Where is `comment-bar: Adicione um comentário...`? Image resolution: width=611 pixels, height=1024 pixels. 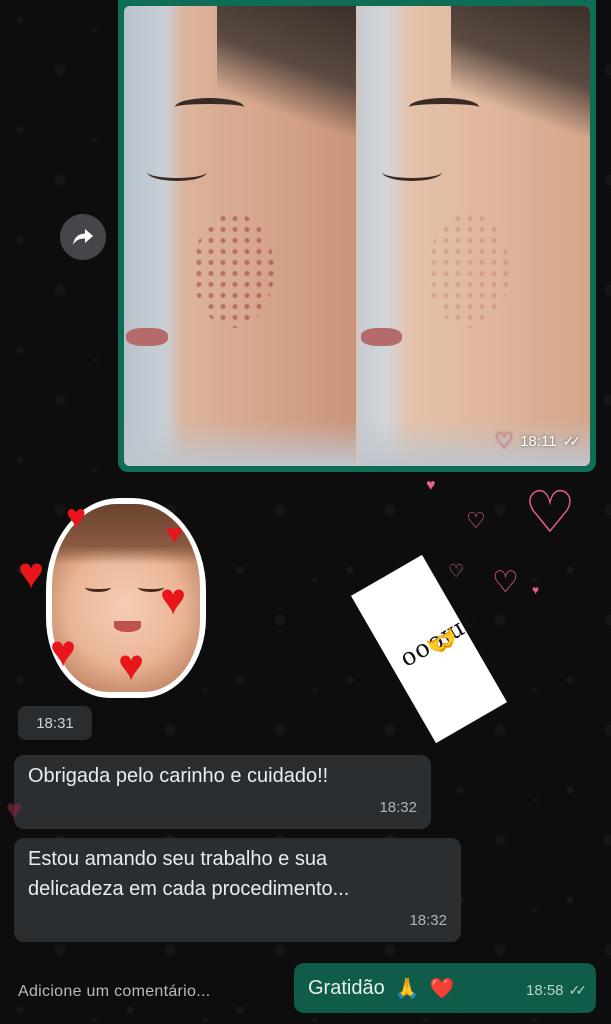
comment-bar: Adicione um comentário... is located at coordinates (305, 992).